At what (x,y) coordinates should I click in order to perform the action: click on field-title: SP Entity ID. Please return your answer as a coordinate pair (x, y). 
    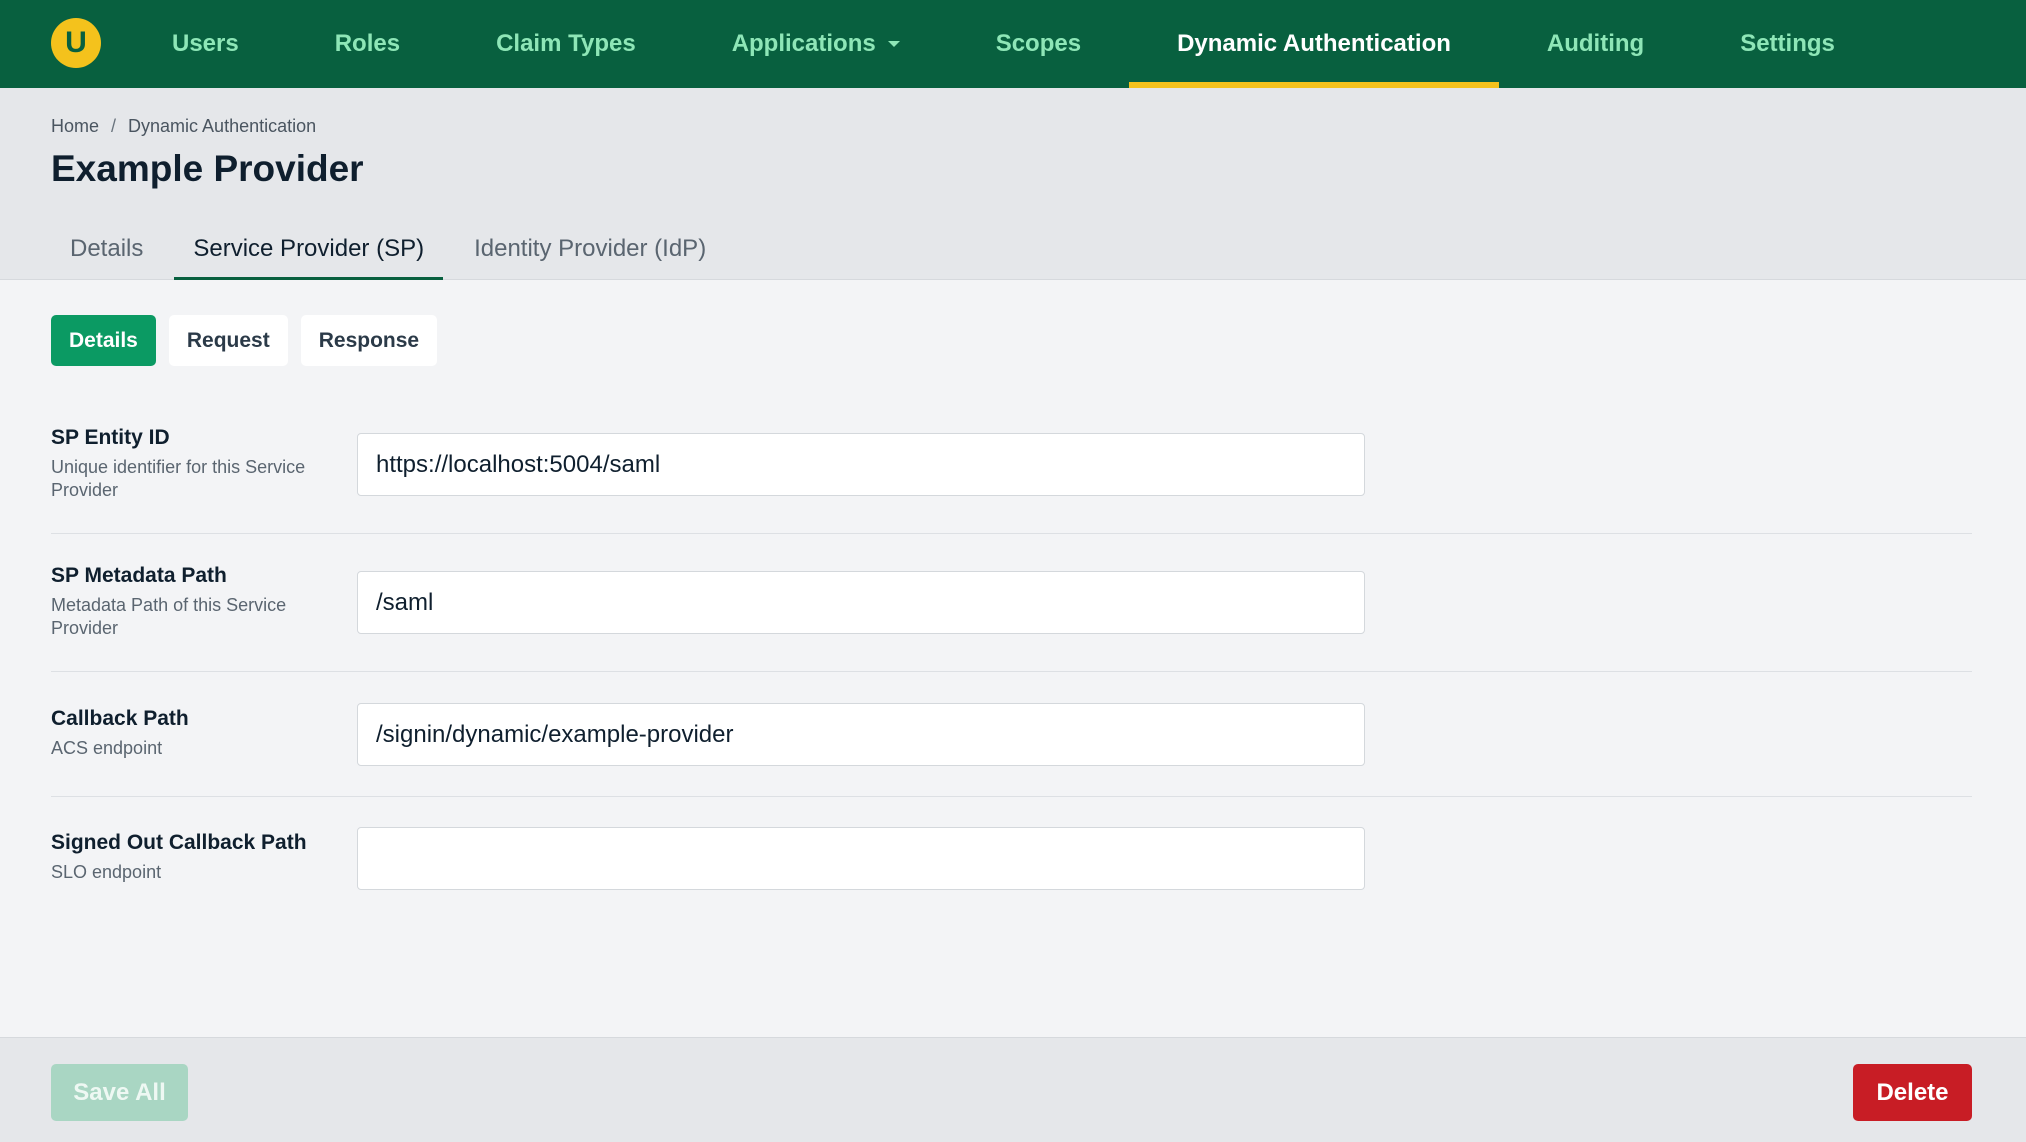
    Looking at the image, I should click on (110, 437).